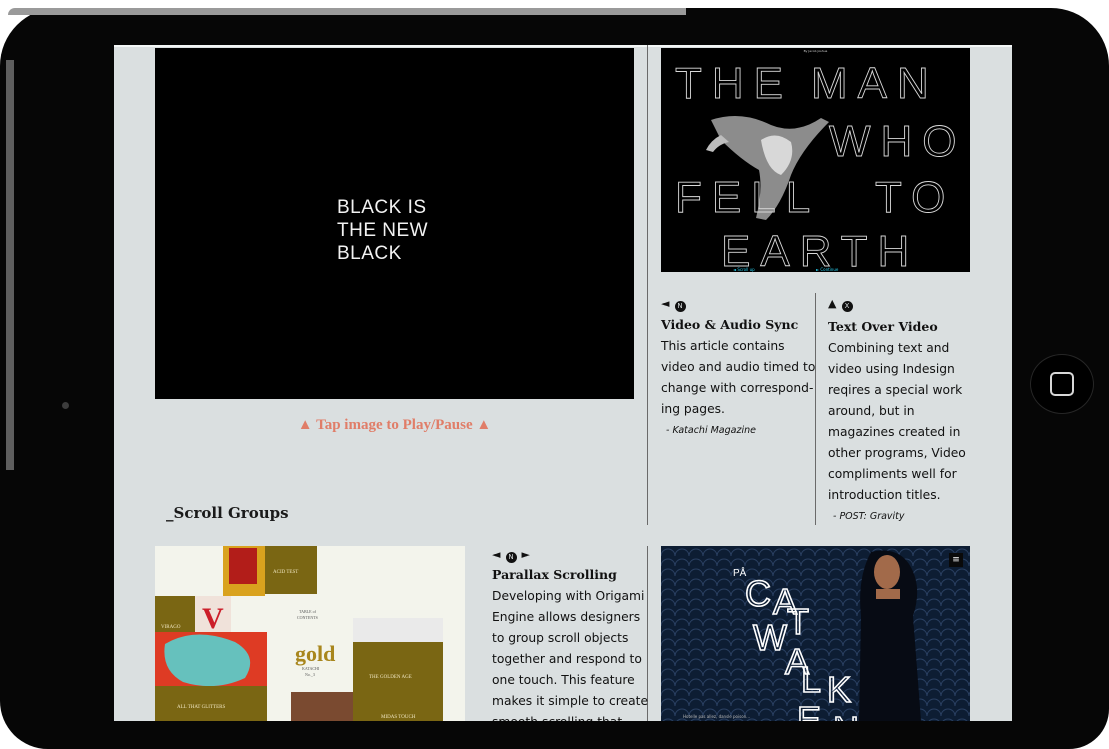 This screenshot has width=1109, height=749. Describe the element at coordinates (65, 405) in the screenshot. I see `camera-dot` at that location.